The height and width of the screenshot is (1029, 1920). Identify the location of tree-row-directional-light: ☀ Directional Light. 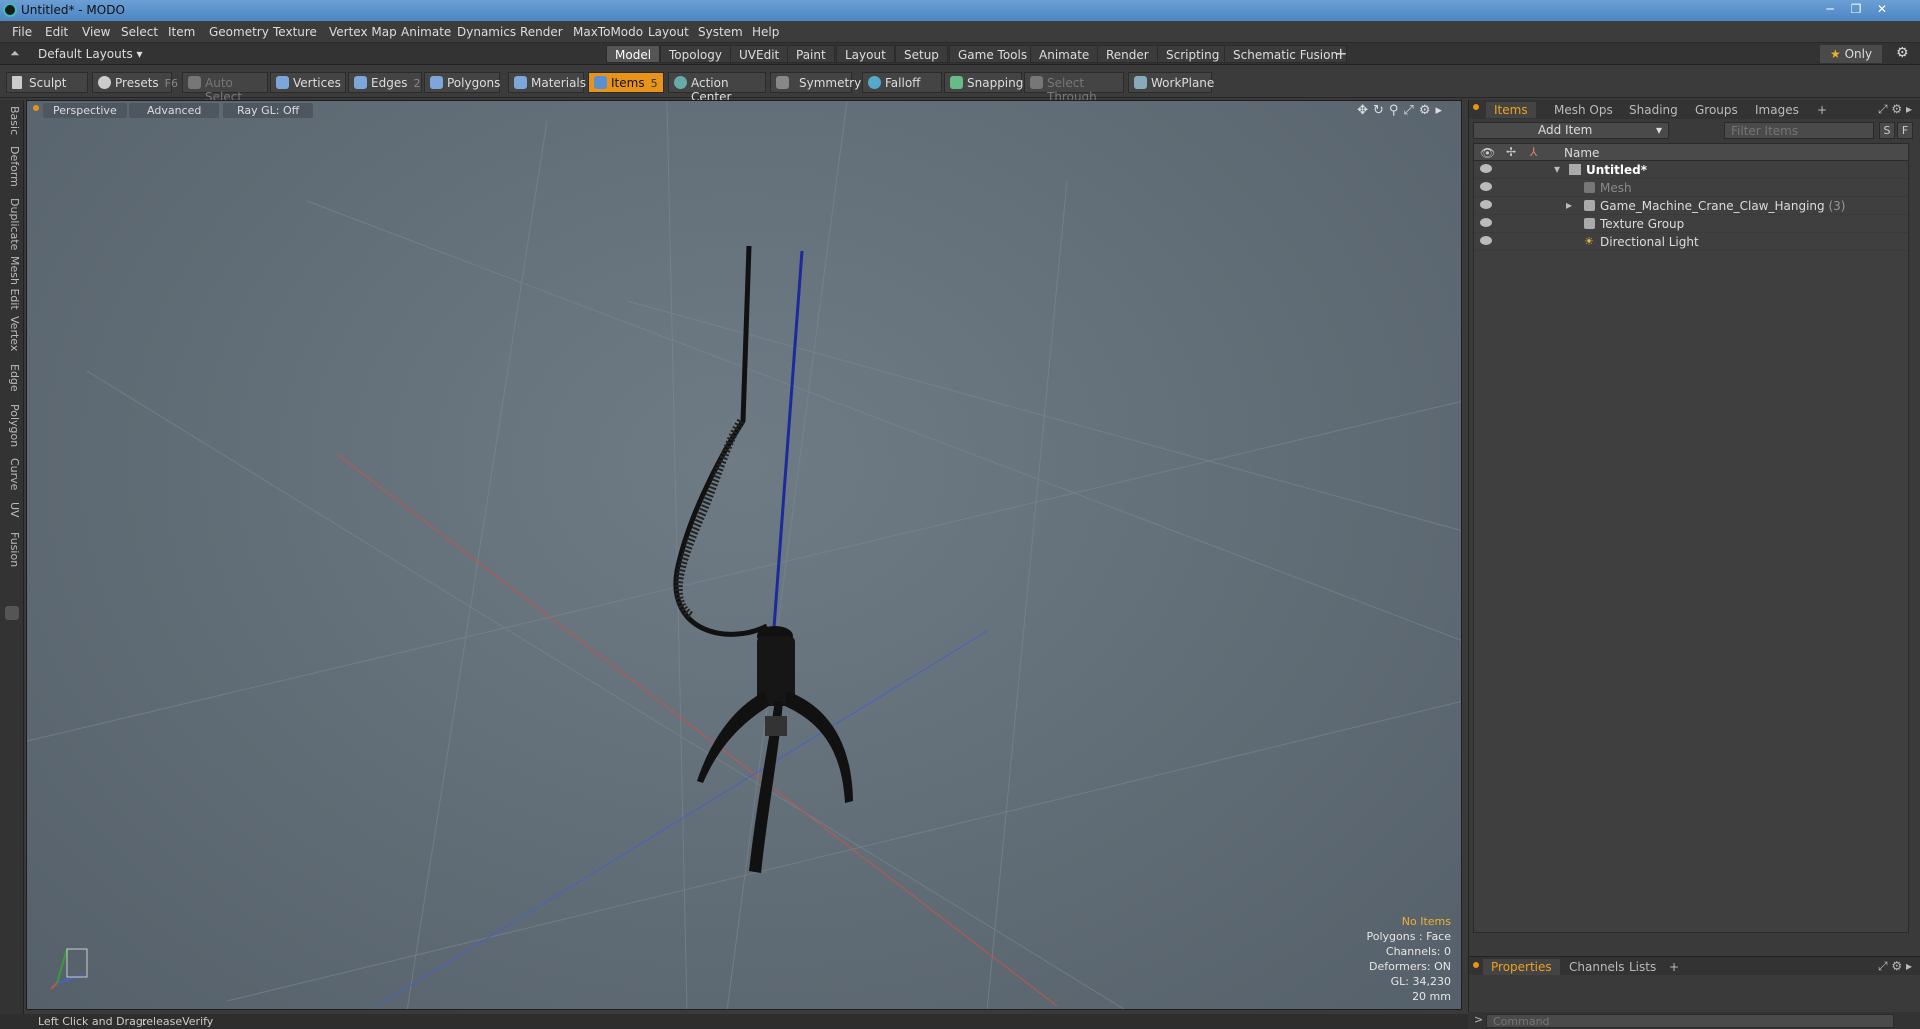
(1691, 242).